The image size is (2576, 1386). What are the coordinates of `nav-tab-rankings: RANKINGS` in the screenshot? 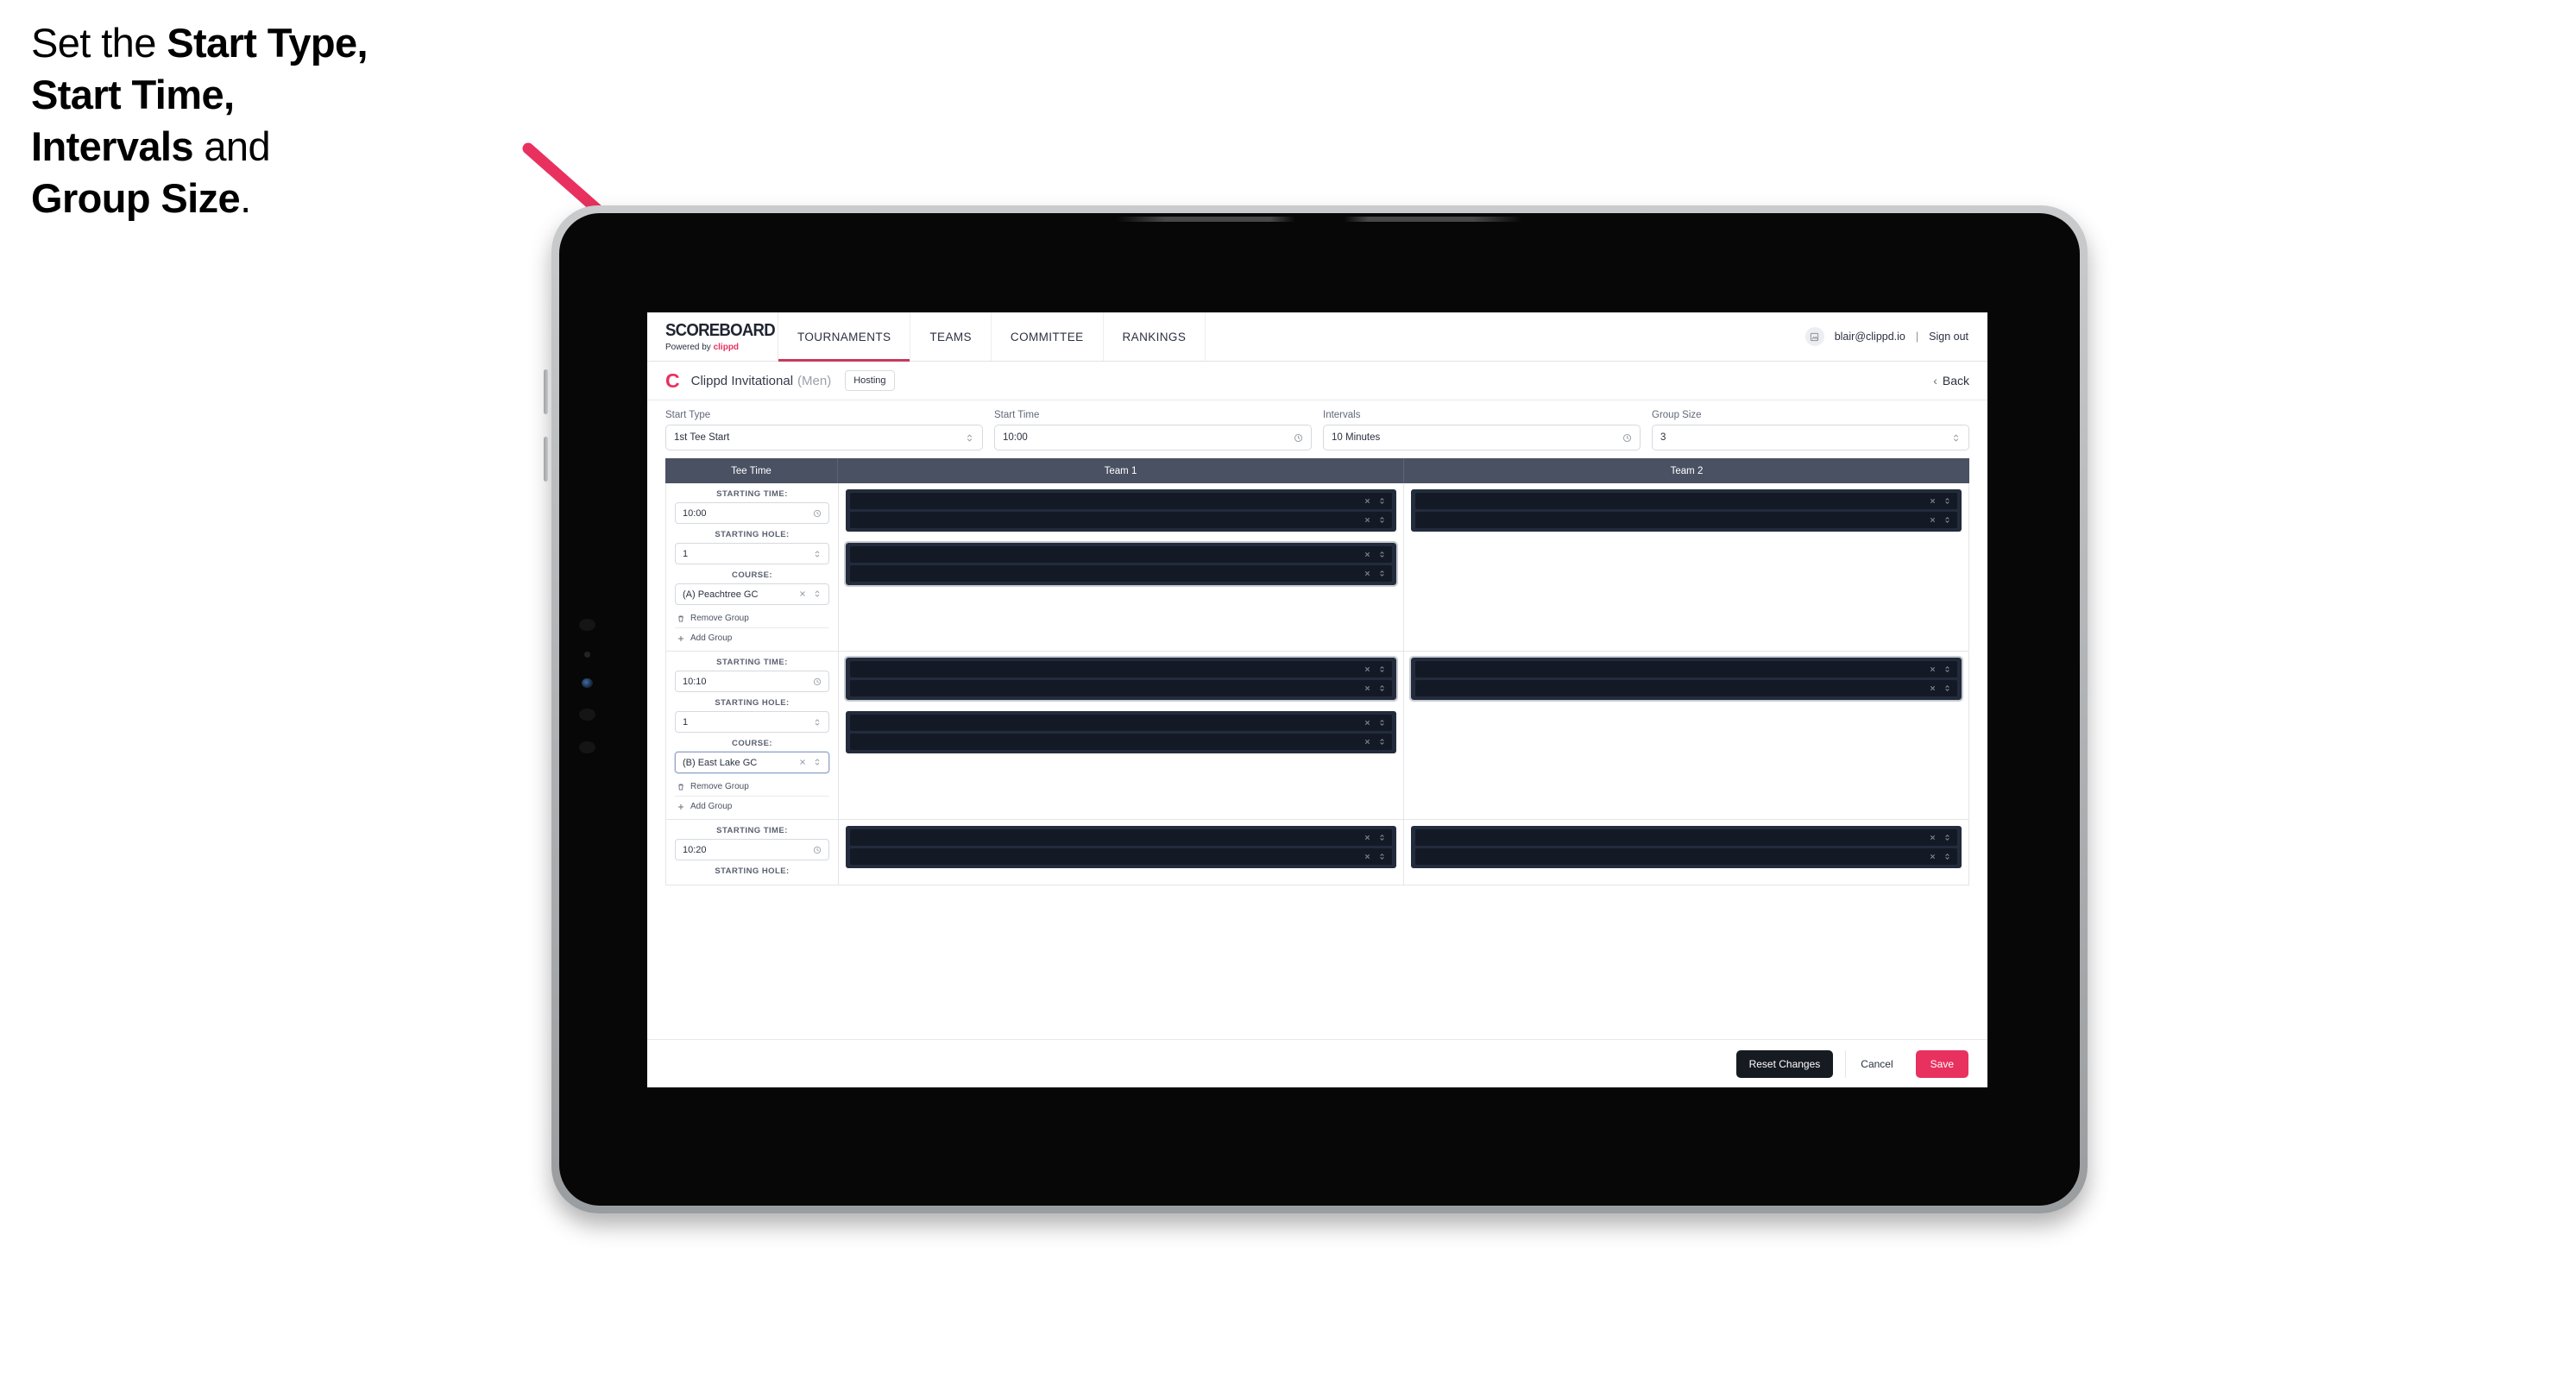 It's located at (1155, 336).